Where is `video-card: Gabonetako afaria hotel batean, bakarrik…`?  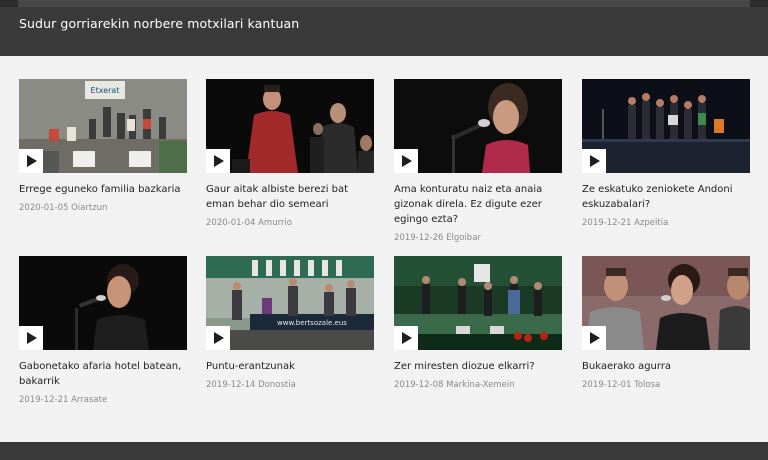 video-card: Gabonetako afaria hotel batean, bakarrik… is located at coordinates (103, 330).